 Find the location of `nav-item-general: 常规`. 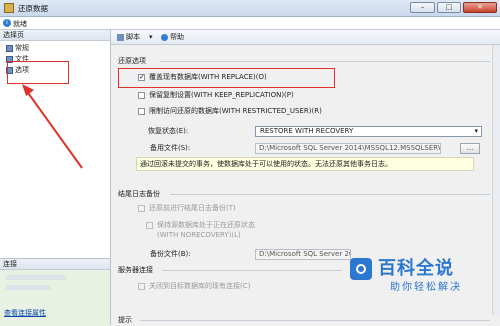

nav-item-general: 常规 is located at coordinates (17, 48).